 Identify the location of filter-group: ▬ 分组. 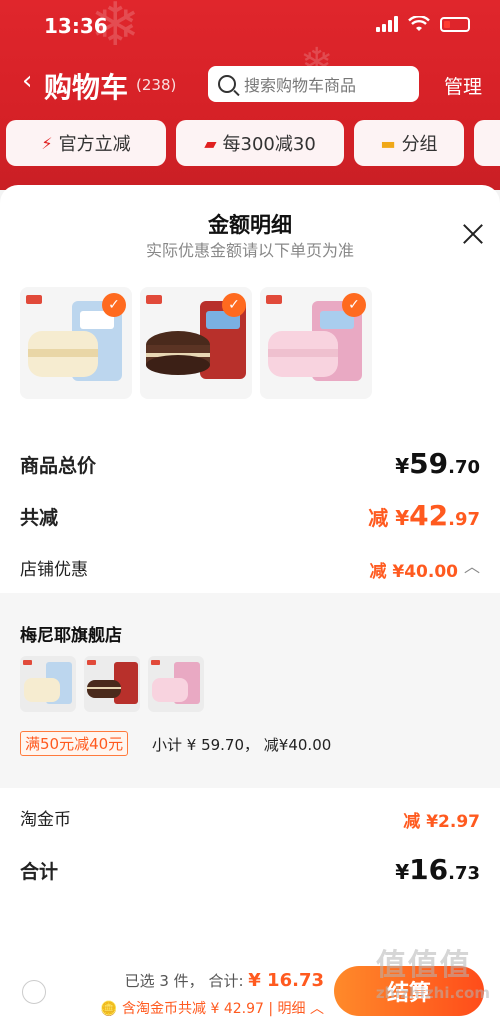
(409, 143).